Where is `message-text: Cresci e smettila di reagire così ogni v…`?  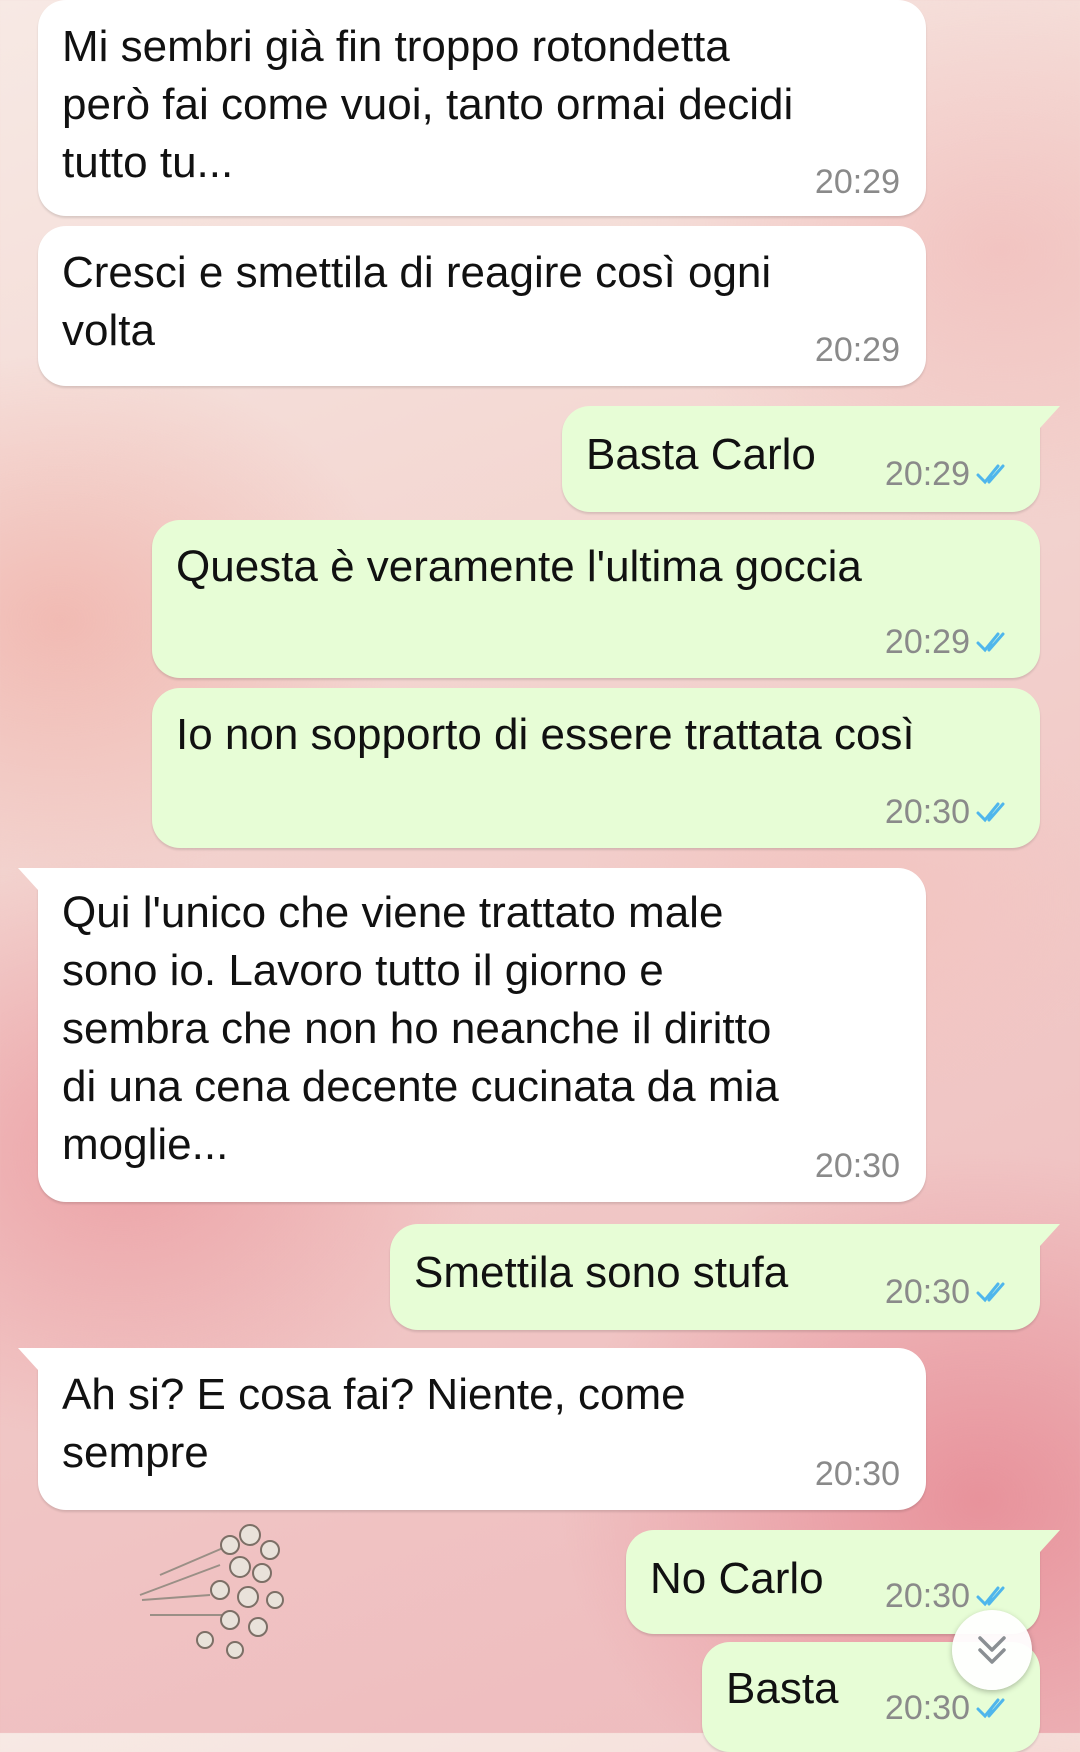
message-text: Cresci e smettila di reagire così ogni v… is located at coordinates (417, 301).